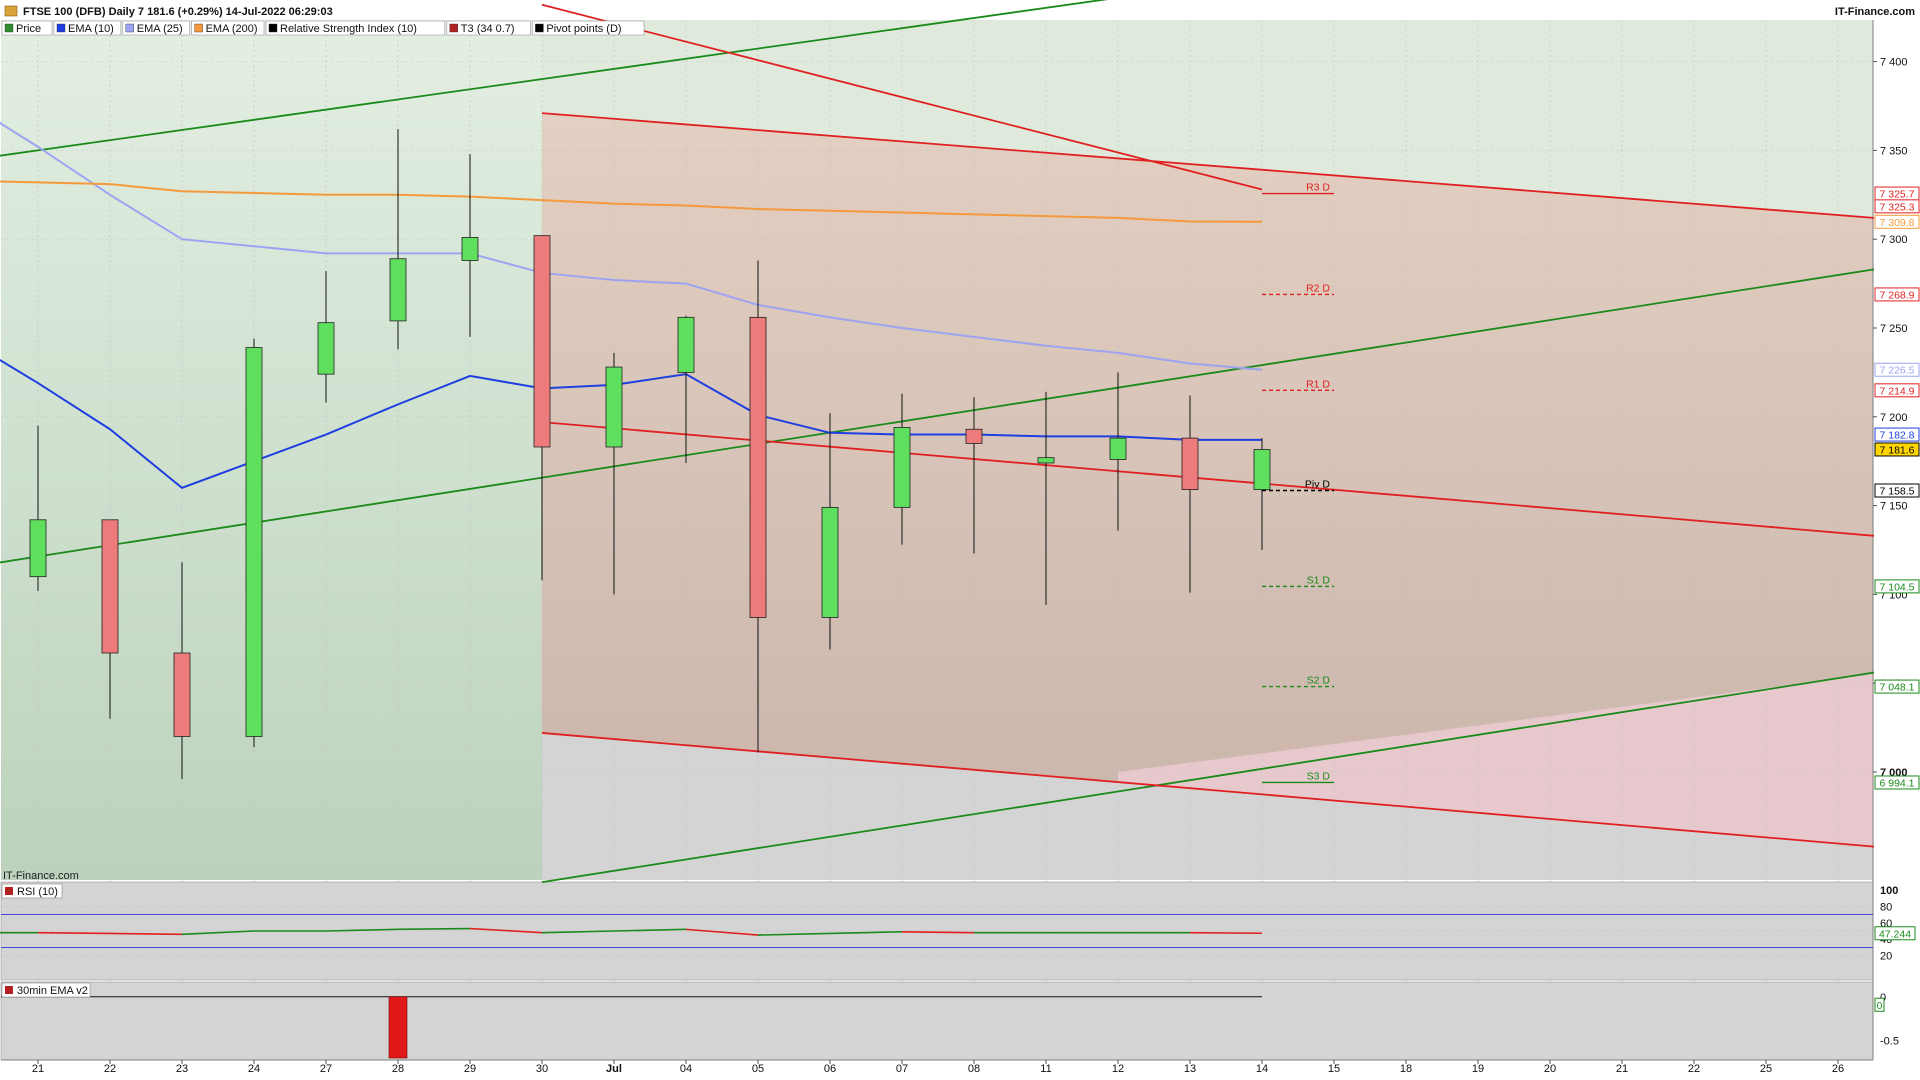  Describe the element at coordinates (1889, 891) in the screenshot. I see `rsi-tick-label: 100` at that location.